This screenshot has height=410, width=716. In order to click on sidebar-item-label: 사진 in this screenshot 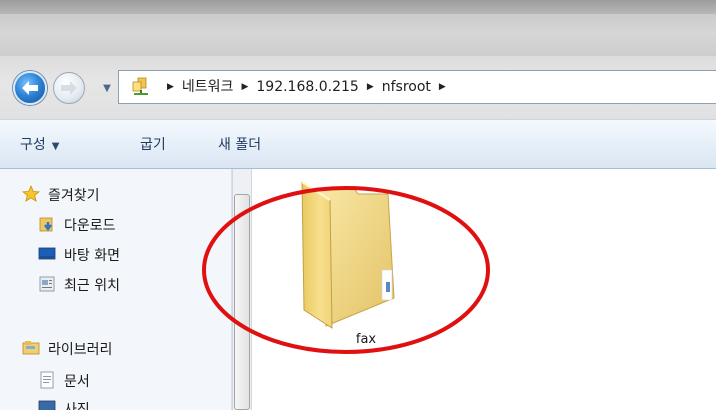, I will do `click(77, 406)`.